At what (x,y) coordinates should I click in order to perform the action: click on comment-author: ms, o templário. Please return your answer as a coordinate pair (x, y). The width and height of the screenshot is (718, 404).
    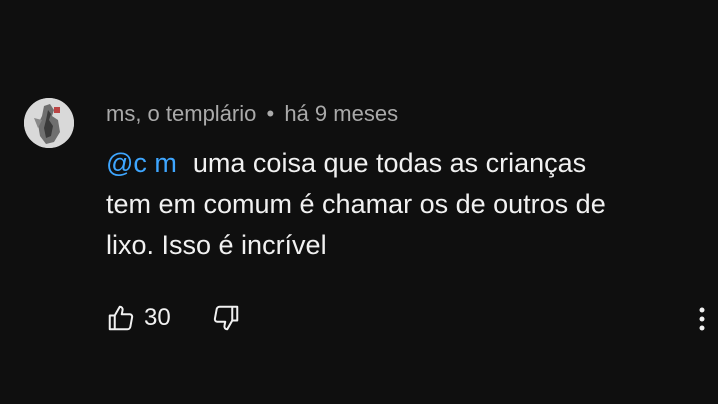
    Looking at the image, I should click on (181, 113).